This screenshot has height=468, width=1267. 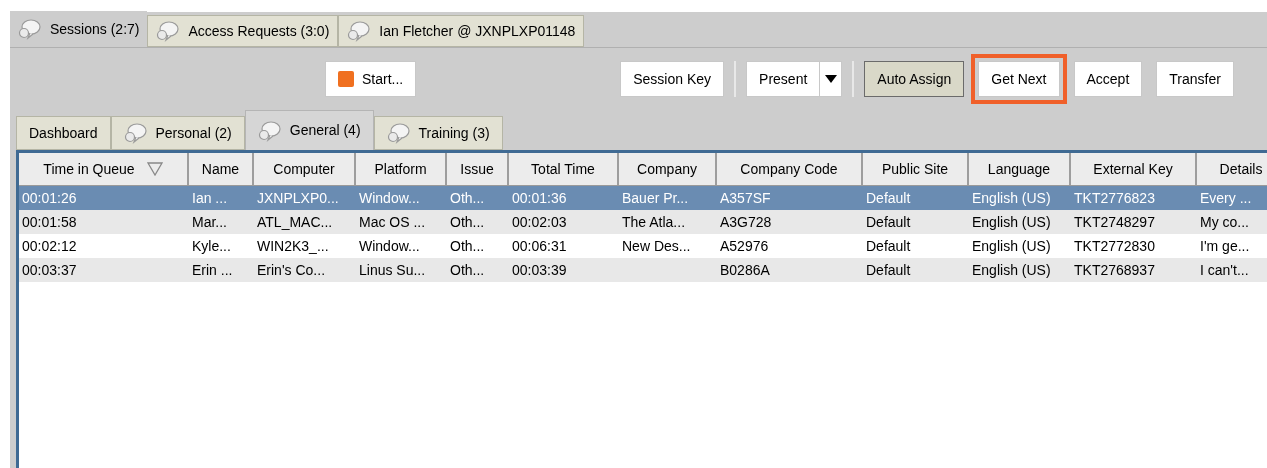 What do you see at coordinates (564, 169) in the screenshot?
I see `column-header: Total Time` at bounding box center [564, 169].